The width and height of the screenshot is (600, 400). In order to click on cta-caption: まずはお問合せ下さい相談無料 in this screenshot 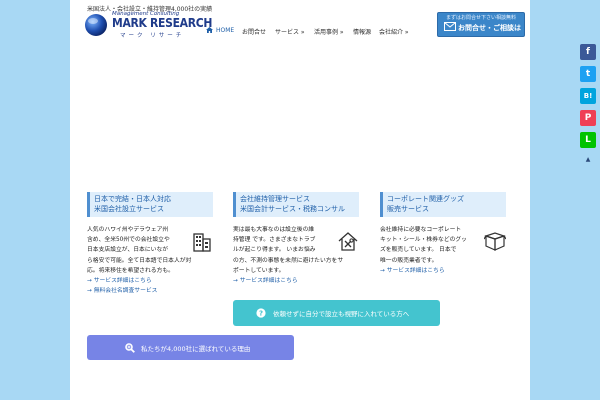, I will do `click(480, 18)`.